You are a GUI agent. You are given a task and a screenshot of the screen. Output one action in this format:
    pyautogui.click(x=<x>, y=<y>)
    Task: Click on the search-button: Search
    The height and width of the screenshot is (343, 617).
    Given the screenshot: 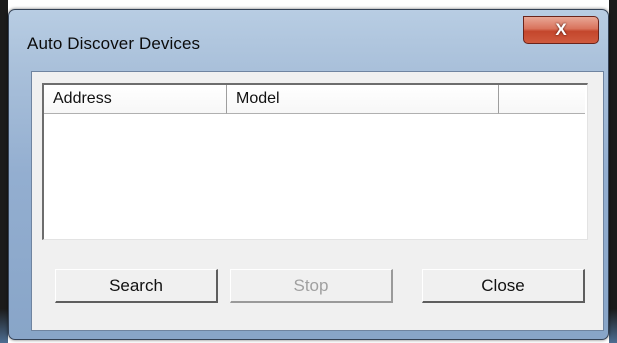 What is the action you would take?
    pyautogui.click(x=136, y=286)
    